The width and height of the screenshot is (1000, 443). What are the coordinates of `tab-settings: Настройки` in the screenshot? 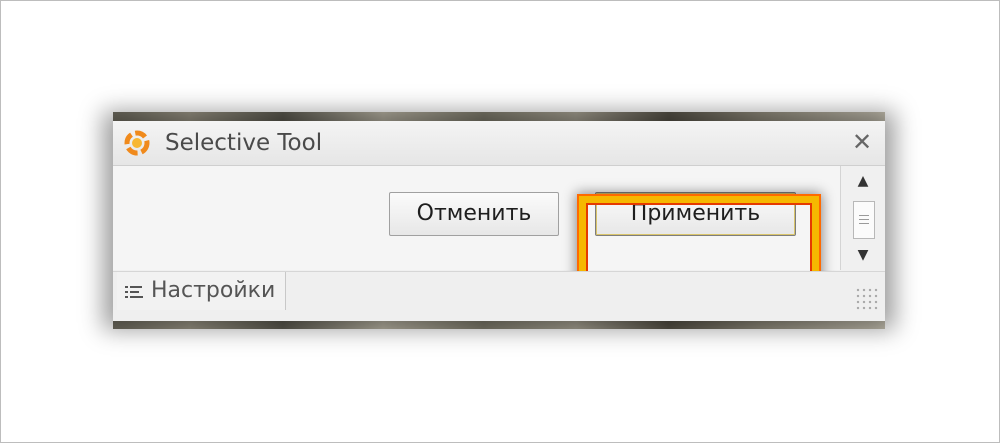 It's located at (202, 291).